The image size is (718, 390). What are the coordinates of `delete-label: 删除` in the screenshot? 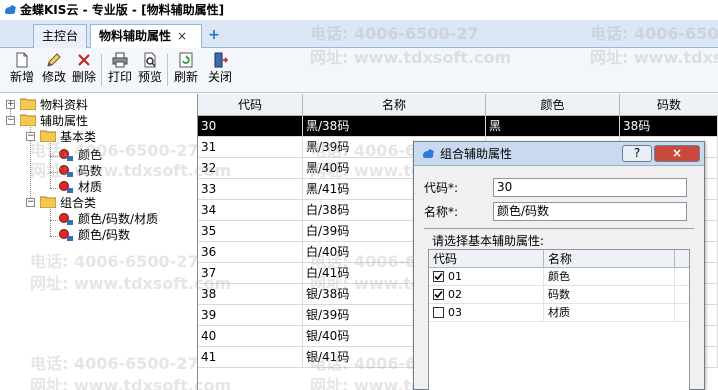 It's located at (83, 77).